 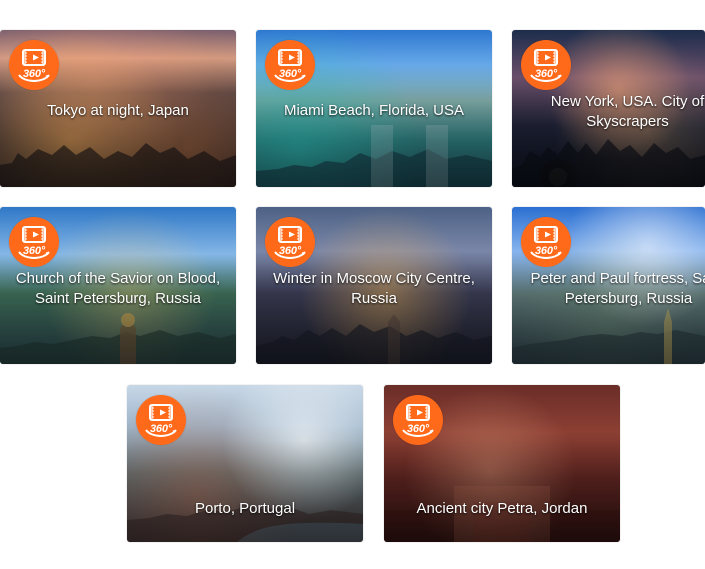 What do you see at coordinates (502, 508) in the screenshot?
I see `card-caption: Ancient city Petra, Jordan` at bounding box center [502, 508].